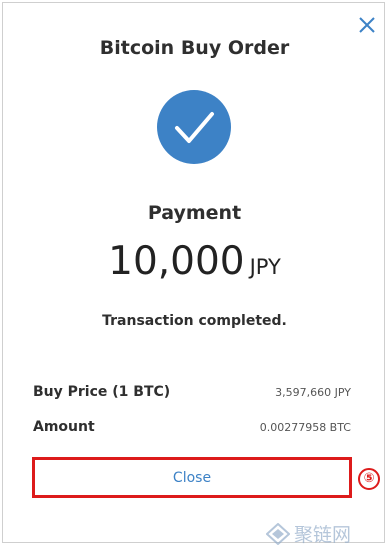 The image size is (388, 548). What do you see at coordinates (367, 25) in the screenshot?
I see `close-icon` at bounding box center [367, 25].